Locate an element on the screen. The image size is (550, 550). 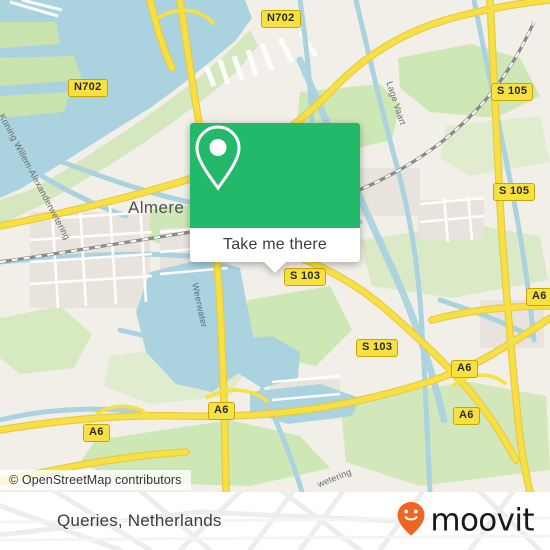
road-shield-s103-upper: S 103 is located at coordinates (305, 277).